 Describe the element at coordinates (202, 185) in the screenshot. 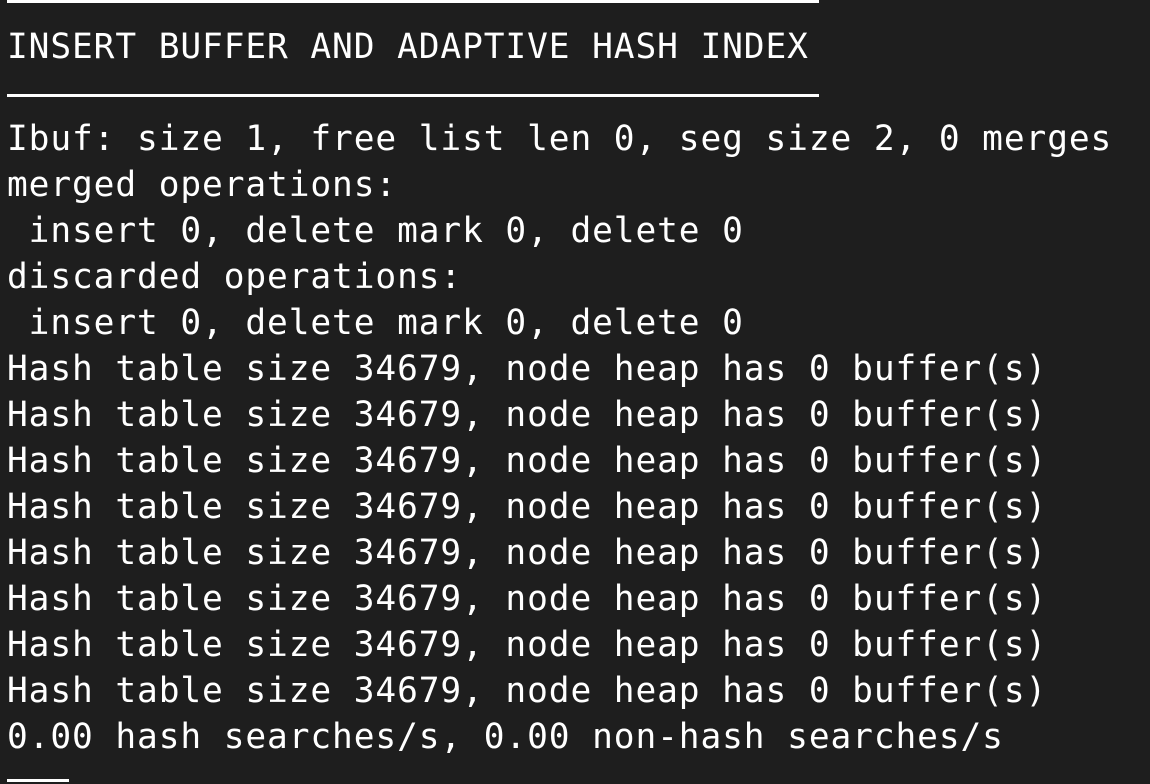

I see `merged-operations-header: merged operations:` at that location.